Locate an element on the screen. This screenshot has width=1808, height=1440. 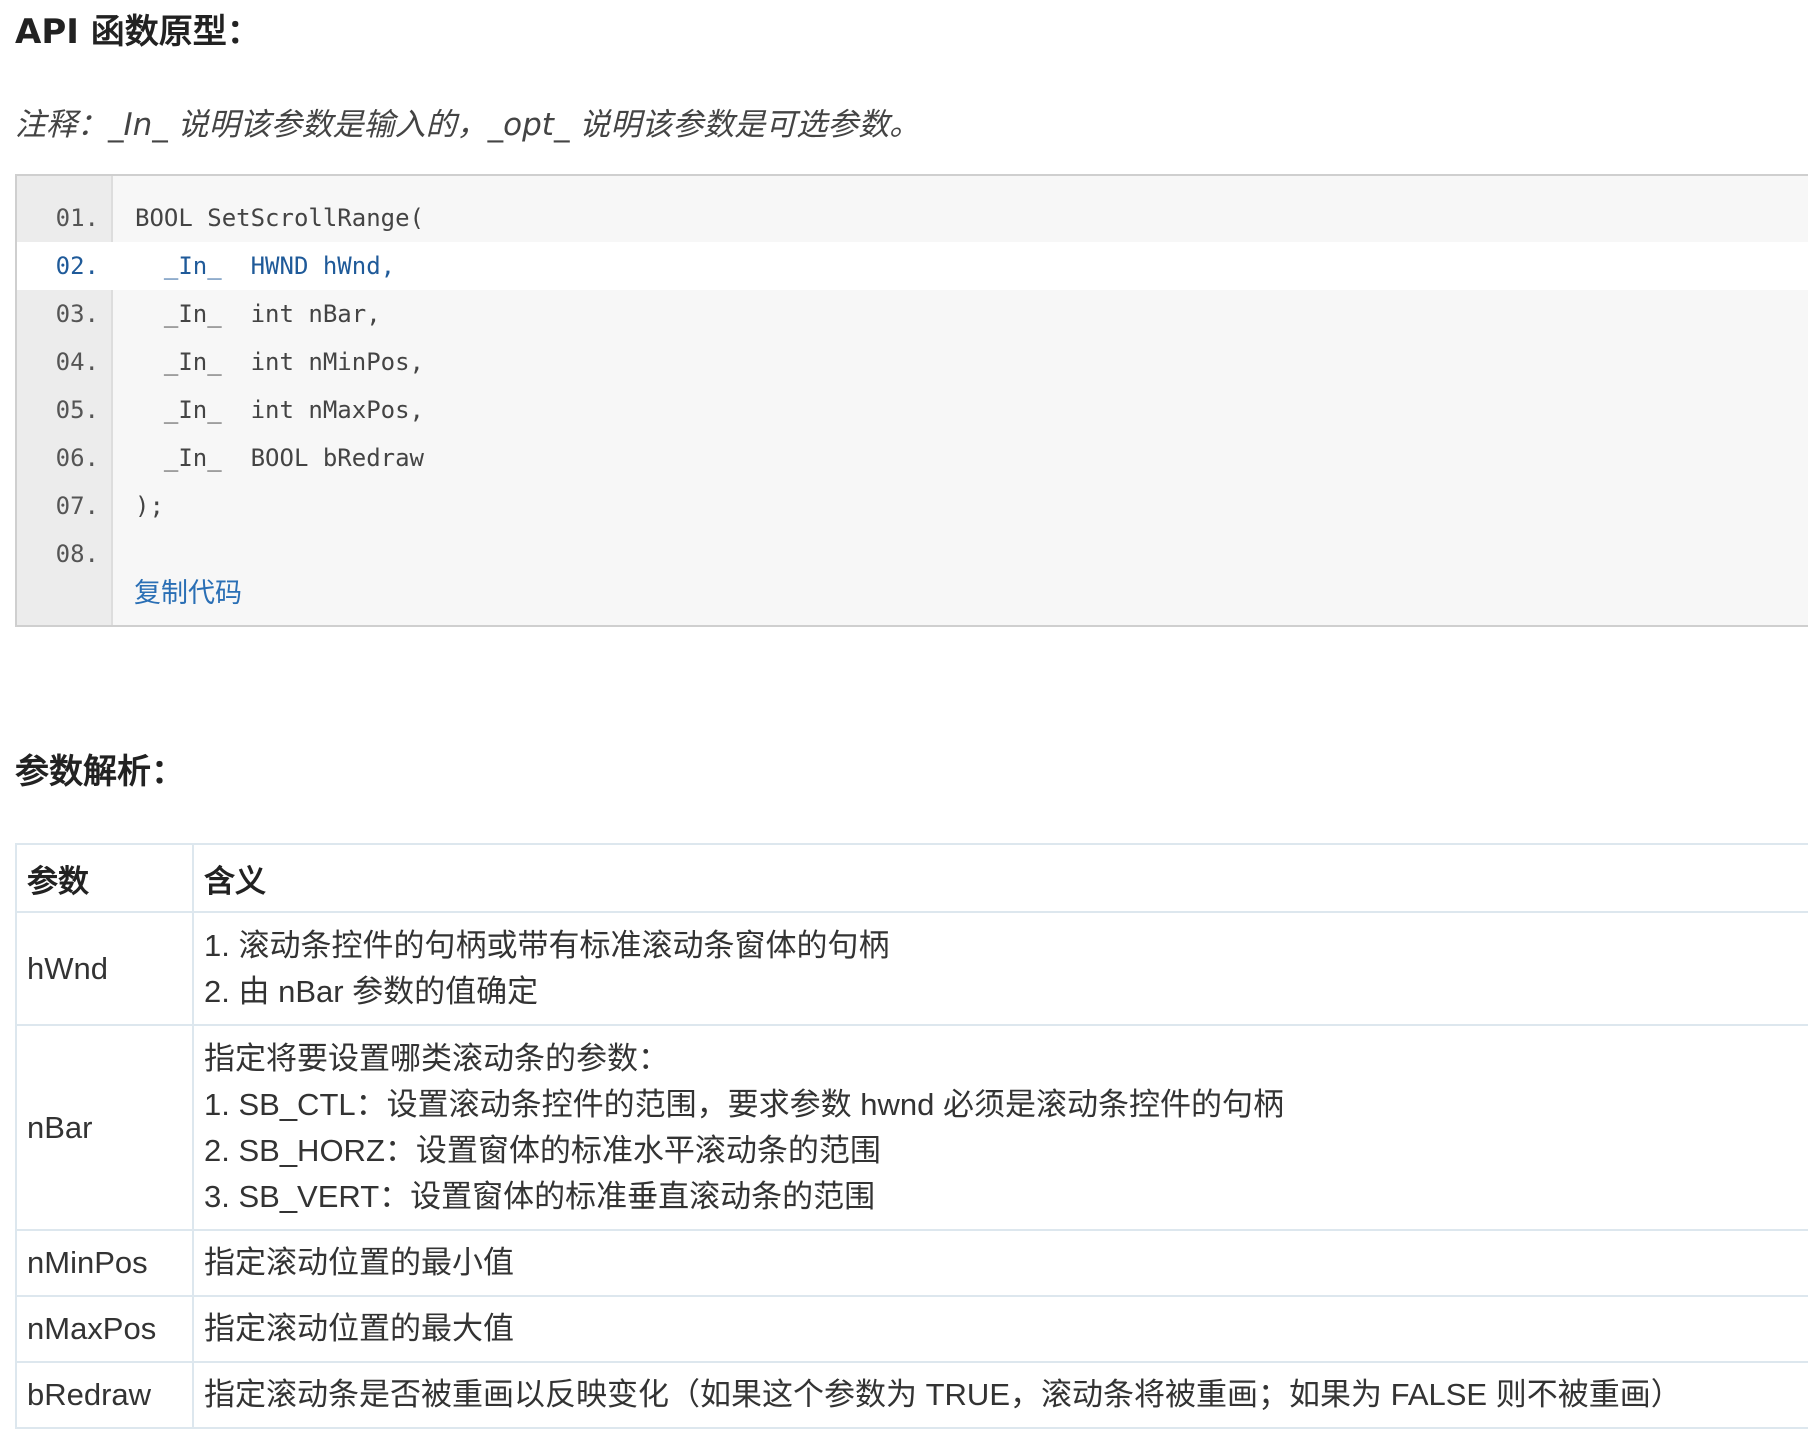
param-name: nBar is located at coordinates (104, 1127).